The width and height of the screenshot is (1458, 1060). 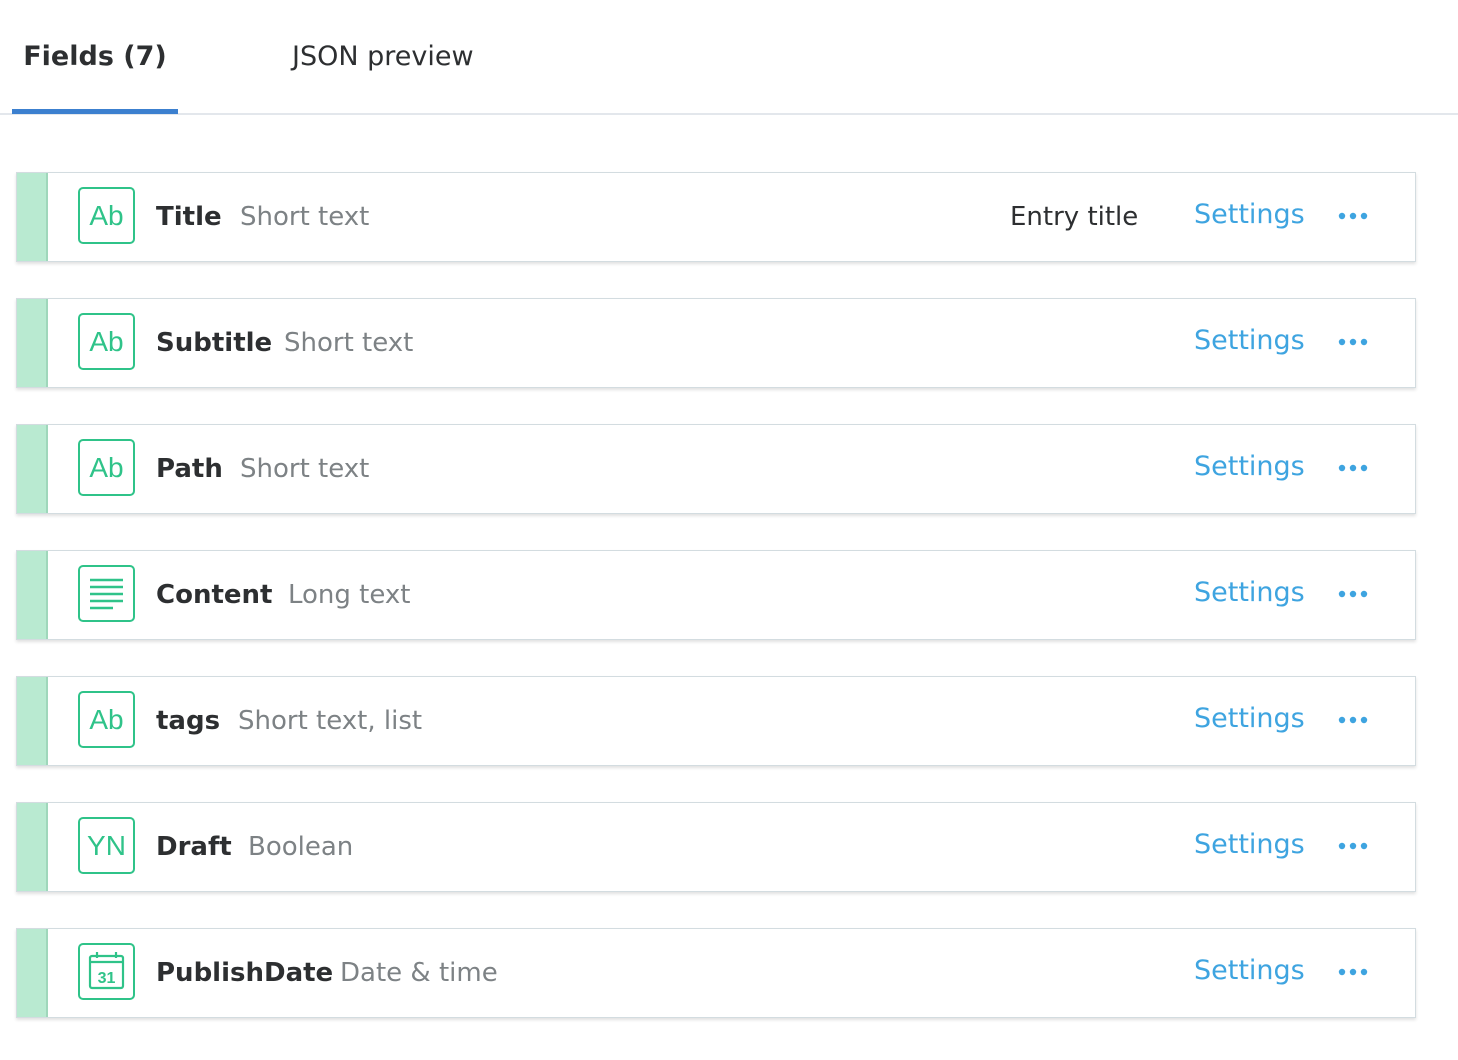 I want to click on entry-title-badge: Entry title, so click(x=1074, y=217).